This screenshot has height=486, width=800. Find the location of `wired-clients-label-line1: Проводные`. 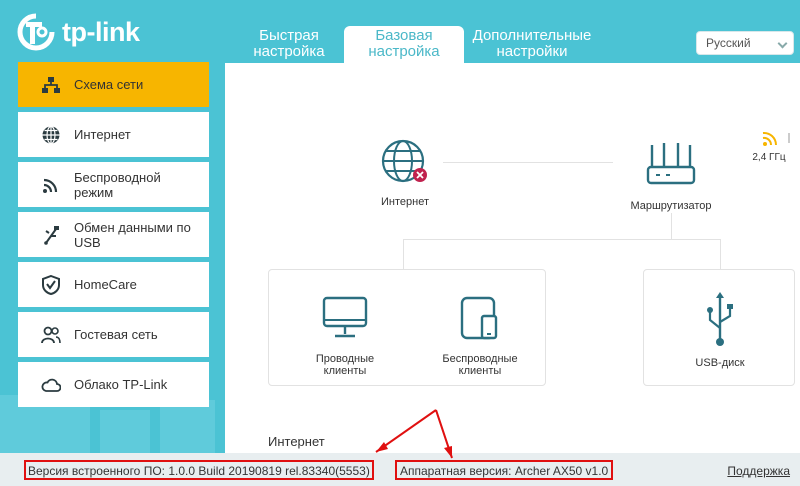

wired-clients-label-line1: Проводные is located at coordinates (345, 359).